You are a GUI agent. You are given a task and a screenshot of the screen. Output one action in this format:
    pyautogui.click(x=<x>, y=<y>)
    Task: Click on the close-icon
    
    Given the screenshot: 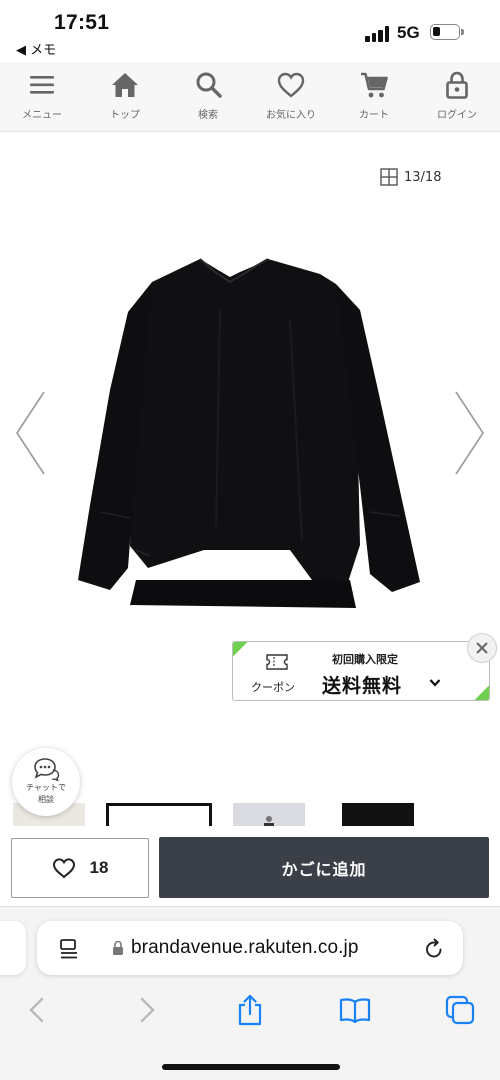 What is the action you would take?
    pyautogui.click(x=482, y=648)
    